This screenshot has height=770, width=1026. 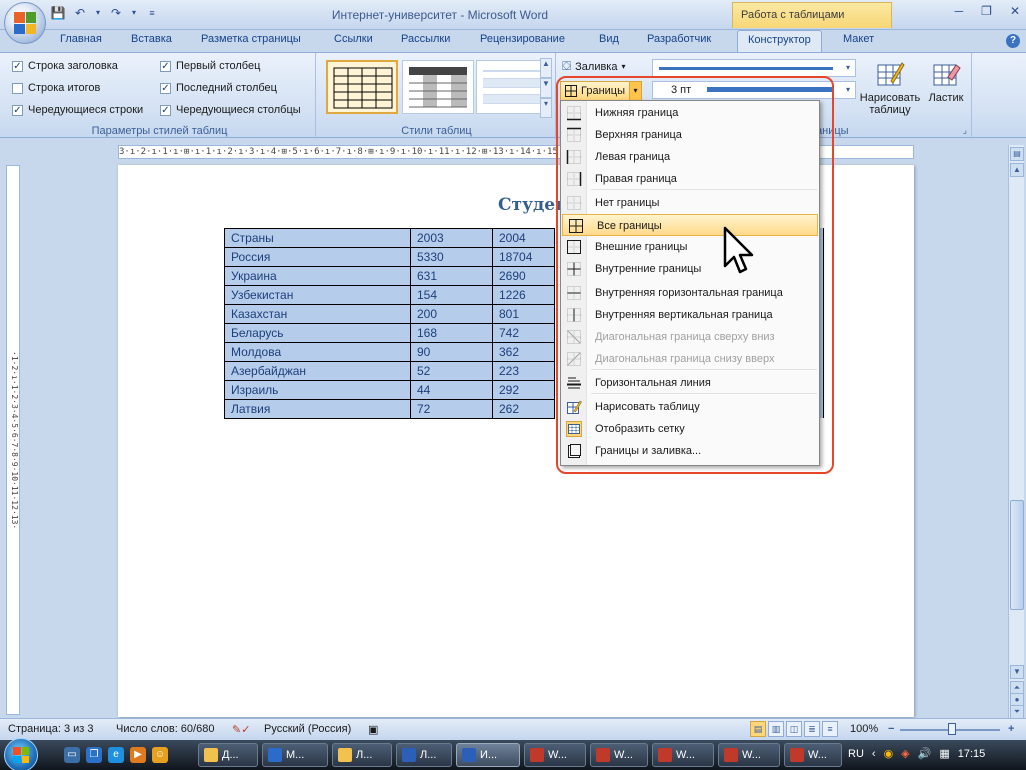 What do you see at coordinates (690, 225) in the screenshot?
I see `menu-item-border-all: Все границы` at bounding box center [690, 225].